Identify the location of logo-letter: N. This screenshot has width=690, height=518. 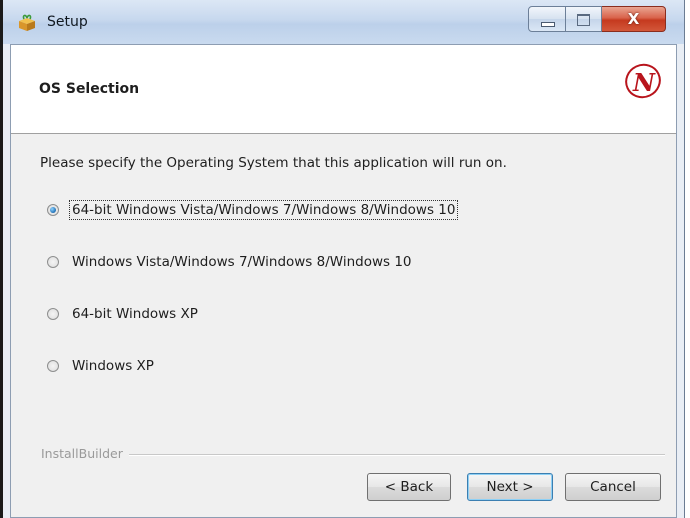
(644, 82).